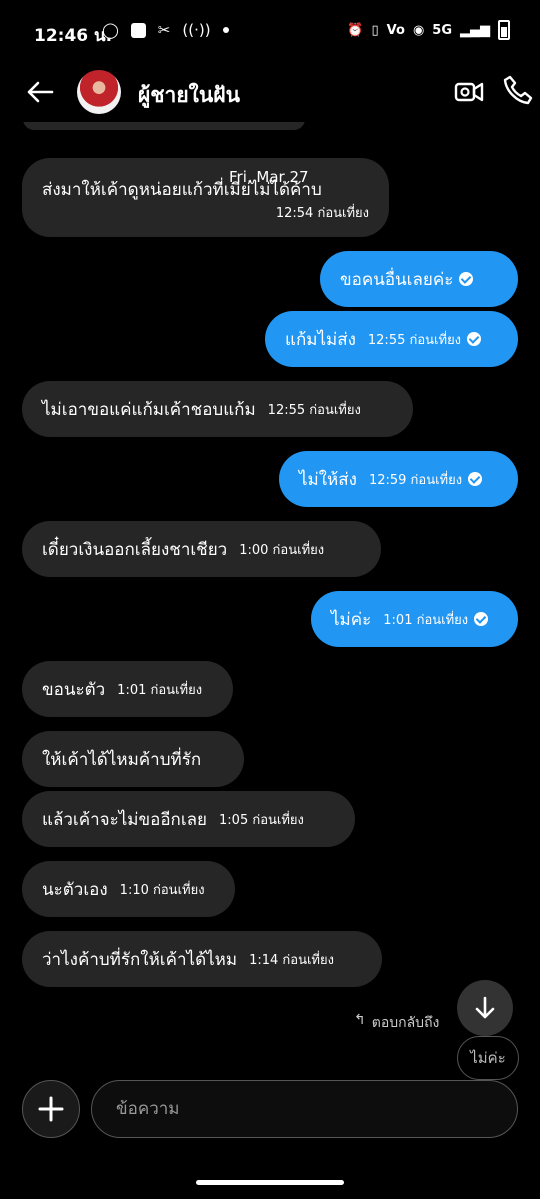 Image resolution: width=540 pixels, height=1199 pixels. Describe the element at coordinates (291, 960) in the screenshot. I see `message-time: 1:14 ก่อนเที่ยง` at that location.